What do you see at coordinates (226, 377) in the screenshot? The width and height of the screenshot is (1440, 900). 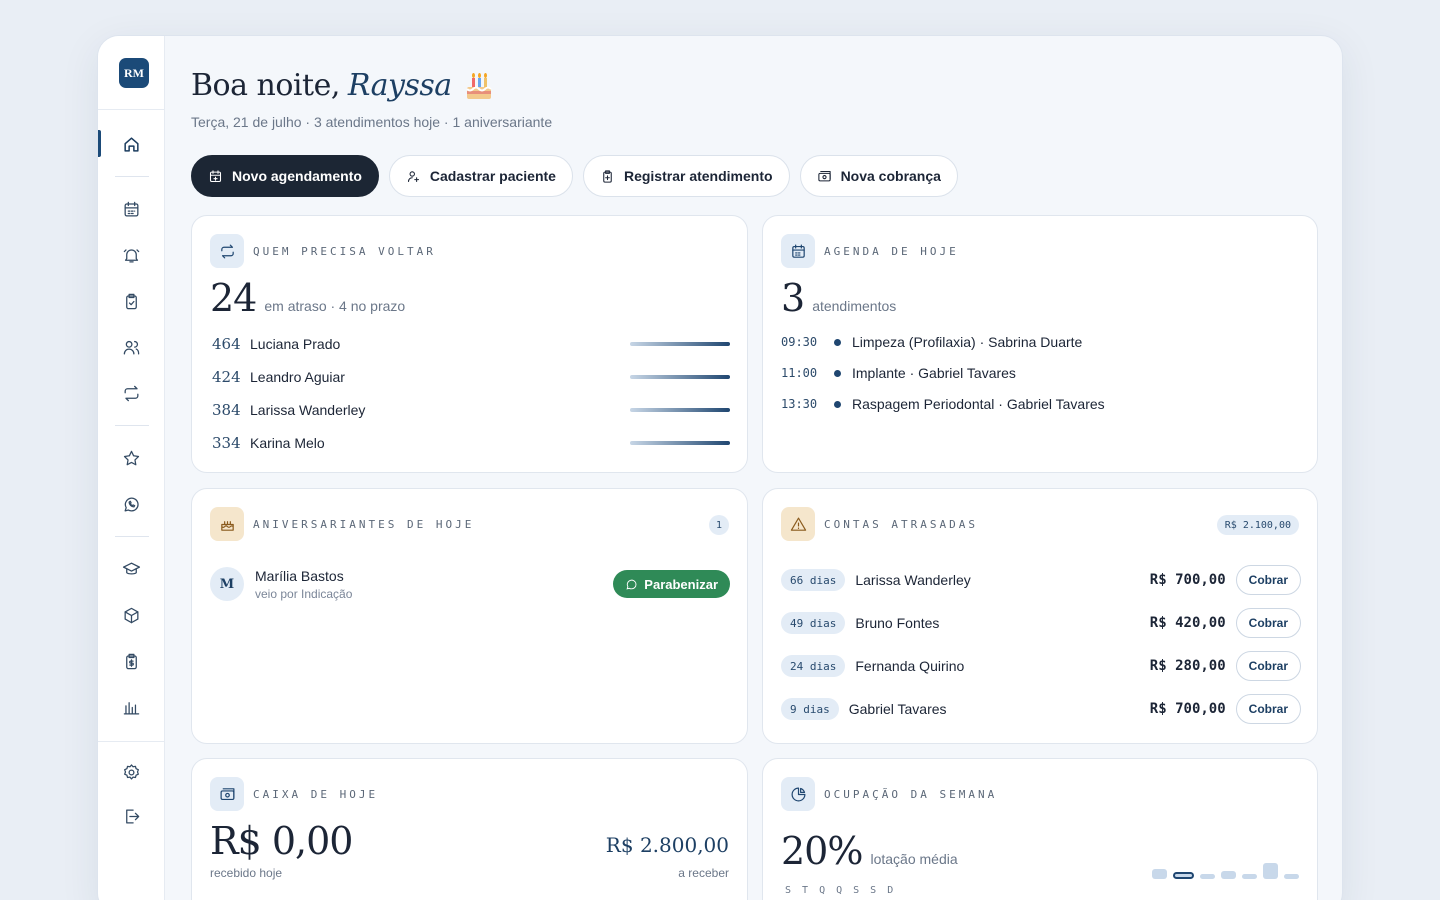 I see `days-overdue: 424` at bounding box center [226, 377].